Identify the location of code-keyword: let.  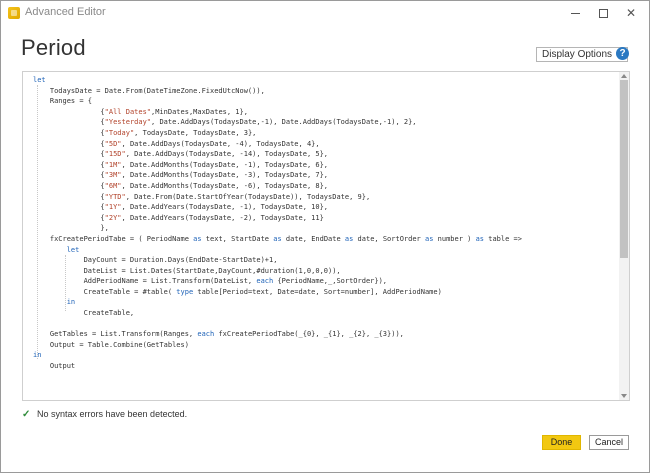
(73, 249).